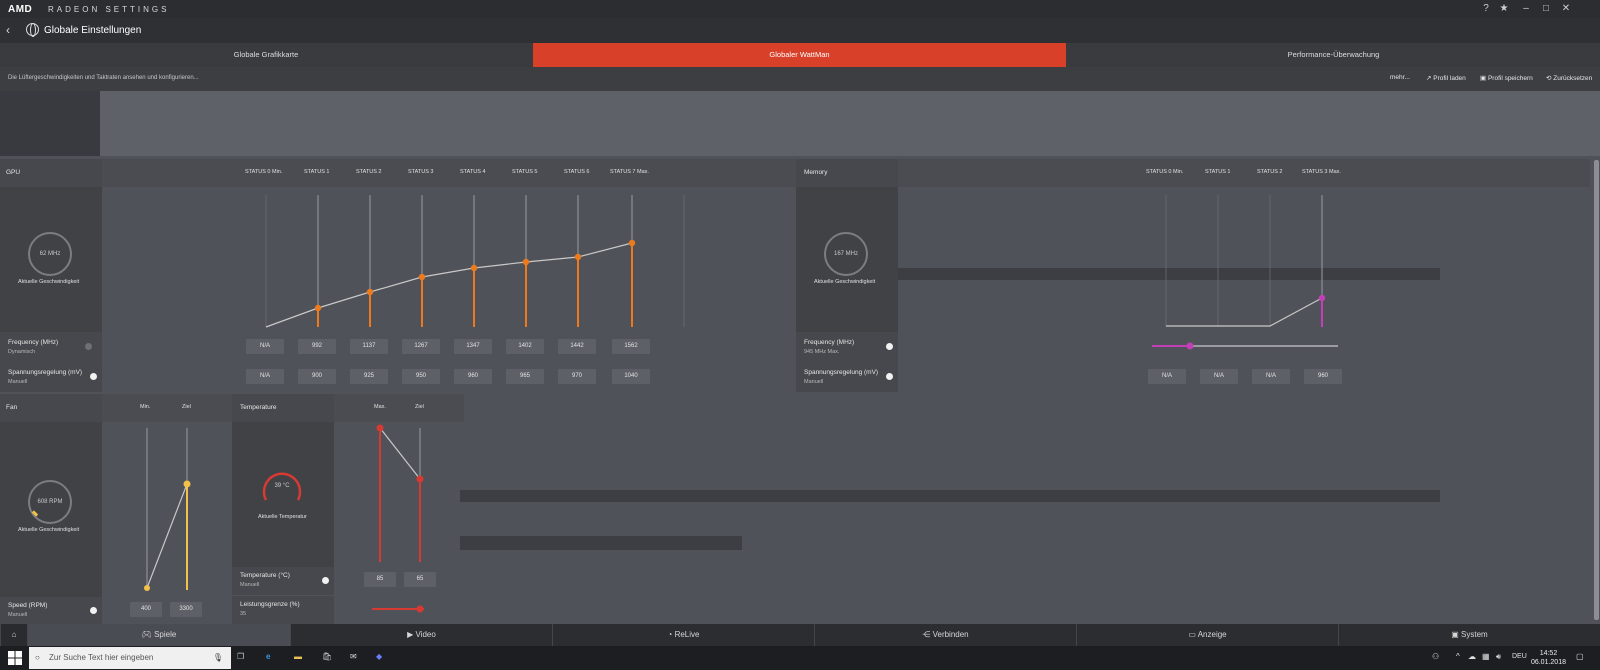 The width and height of the screenshot is (1600, 670). Describe the element at coordinates (37, 657) in the screenshot. I see `search-icon: ○` at that location.